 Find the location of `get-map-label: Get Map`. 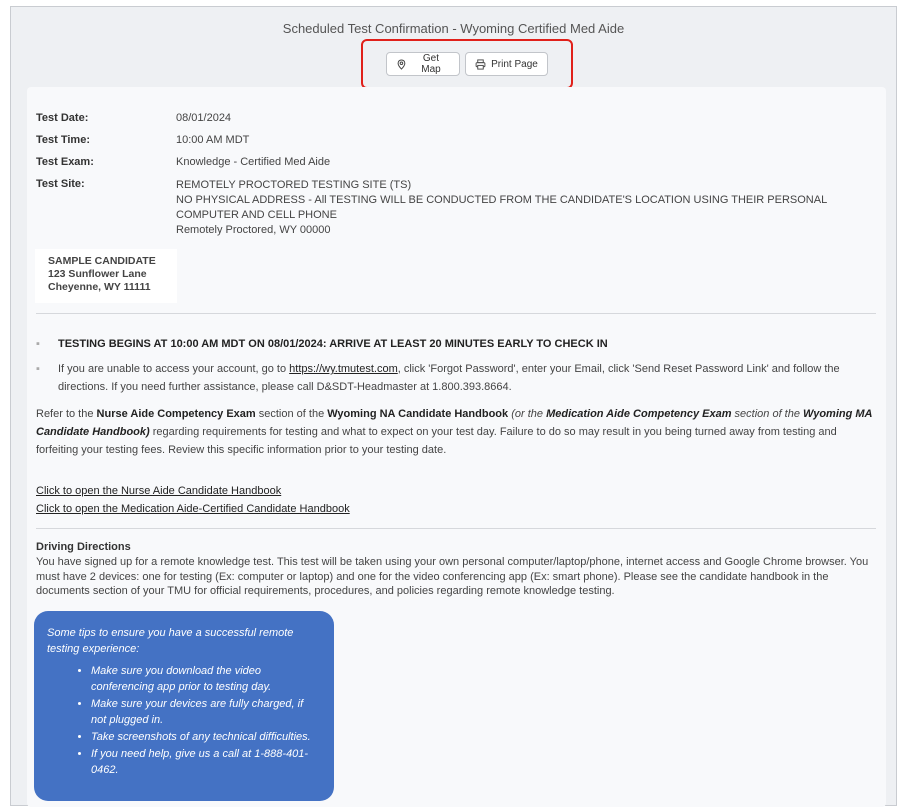

get-map-label: Get Map is located at coordinates (431, 64).